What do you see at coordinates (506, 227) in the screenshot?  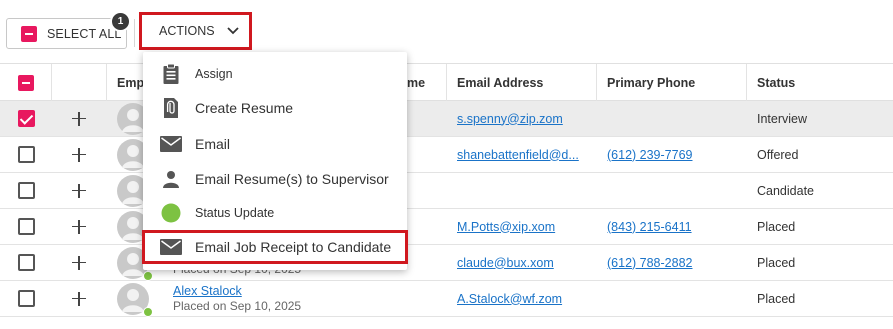 I see `email-link: M.Potts@xip.xom` at bounding box center [506, 227].